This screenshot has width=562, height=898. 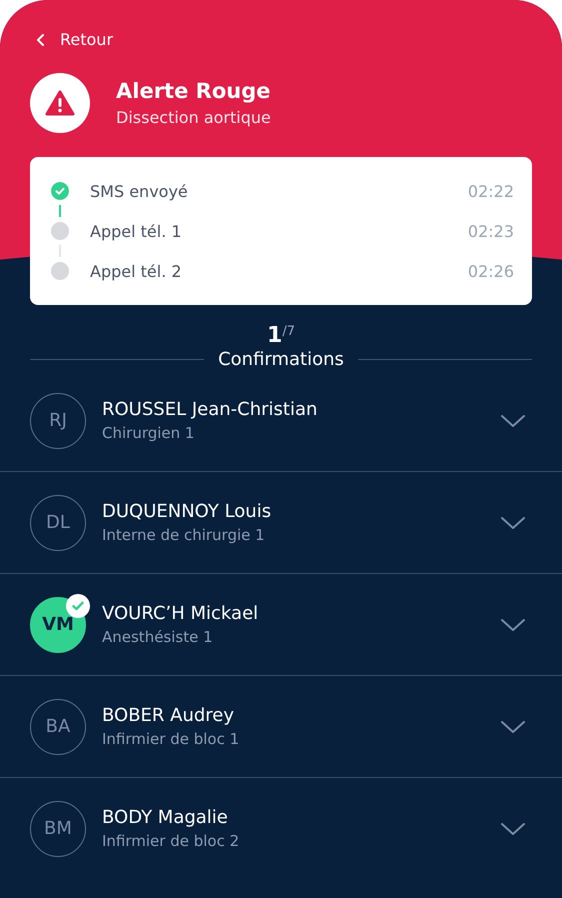 I want to click on member-role: Interne de chirurgie 1, so click(x=184, y=535).